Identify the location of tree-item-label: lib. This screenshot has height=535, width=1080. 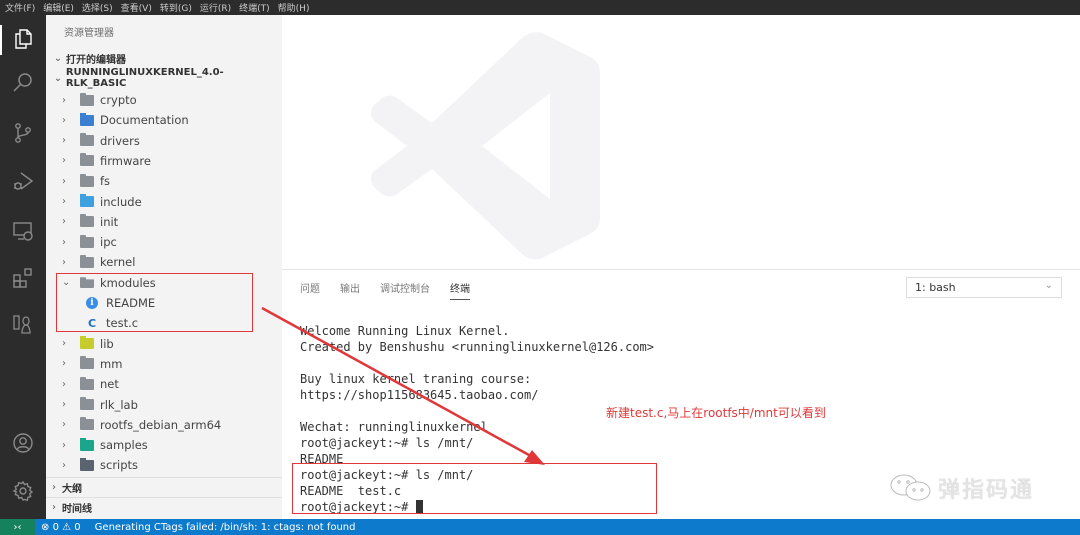
(107, 343).